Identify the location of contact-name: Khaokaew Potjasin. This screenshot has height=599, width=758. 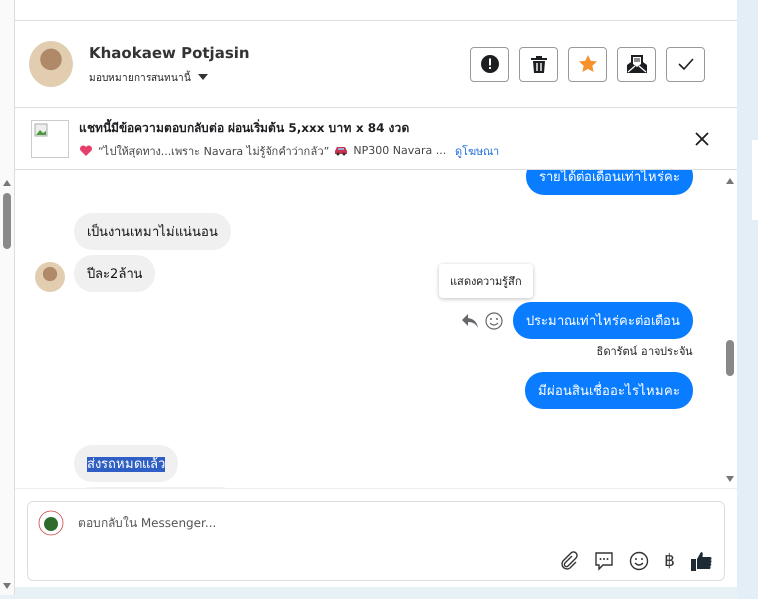
(170, 53).